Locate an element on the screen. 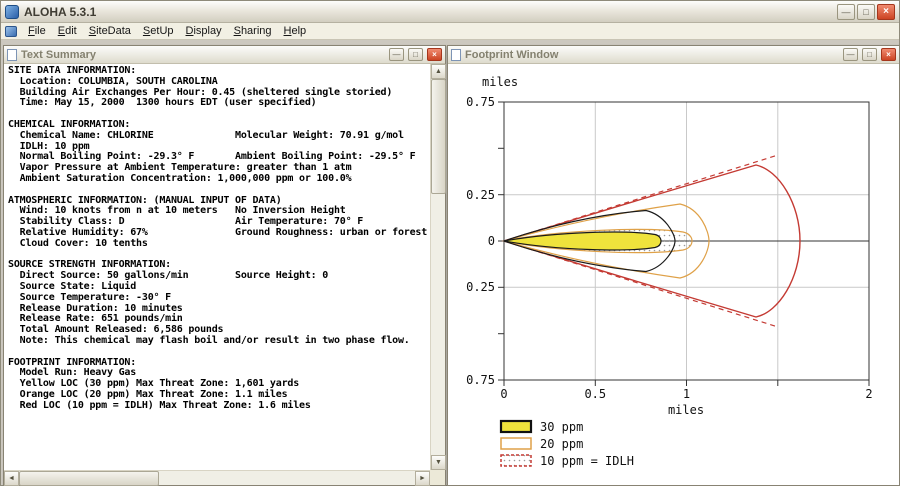 This screenshot has width=900, height=486. y-tick-labels: 0.75 0.25 0 0.25 0.75 is located at coordinates (480, 241).